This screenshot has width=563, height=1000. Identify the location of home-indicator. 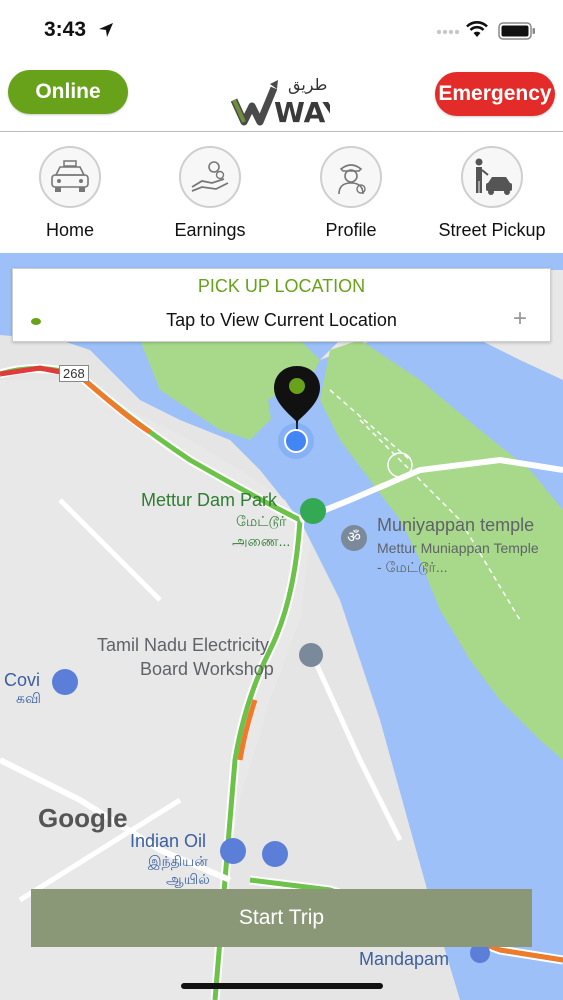
(282, 986).